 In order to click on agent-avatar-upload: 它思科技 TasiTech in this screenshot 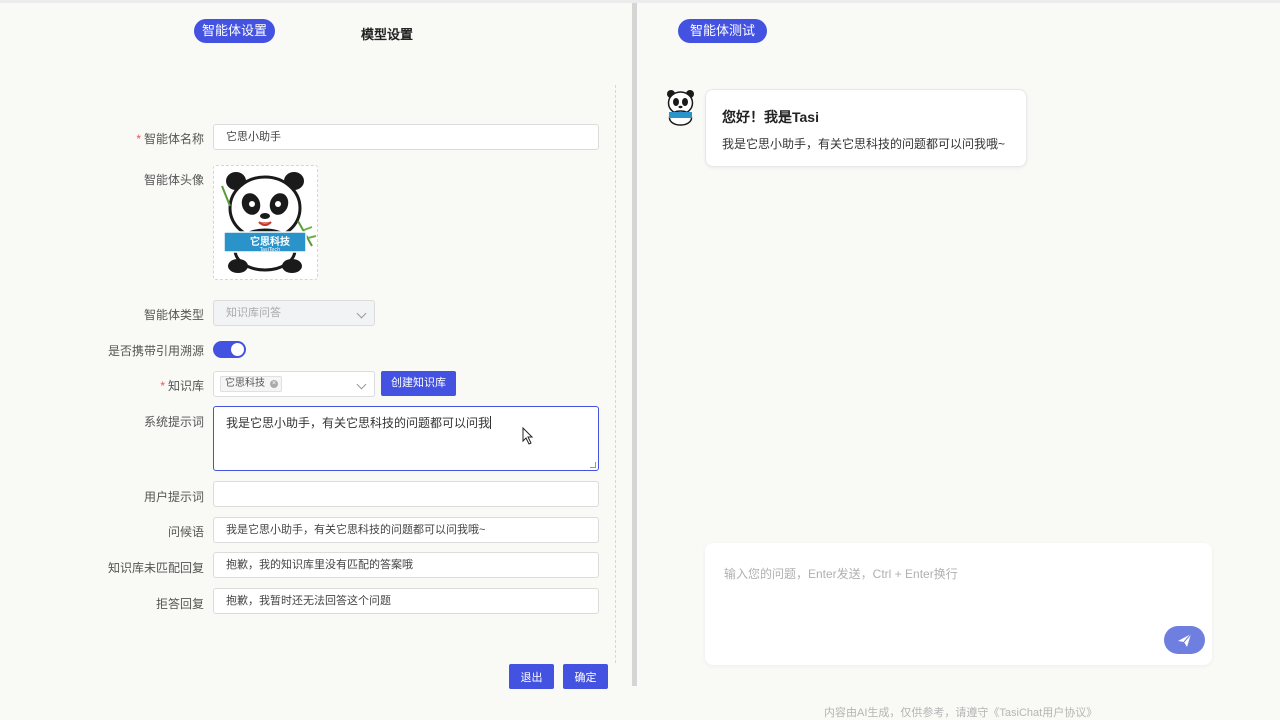, I will do `click(265, 222)`.